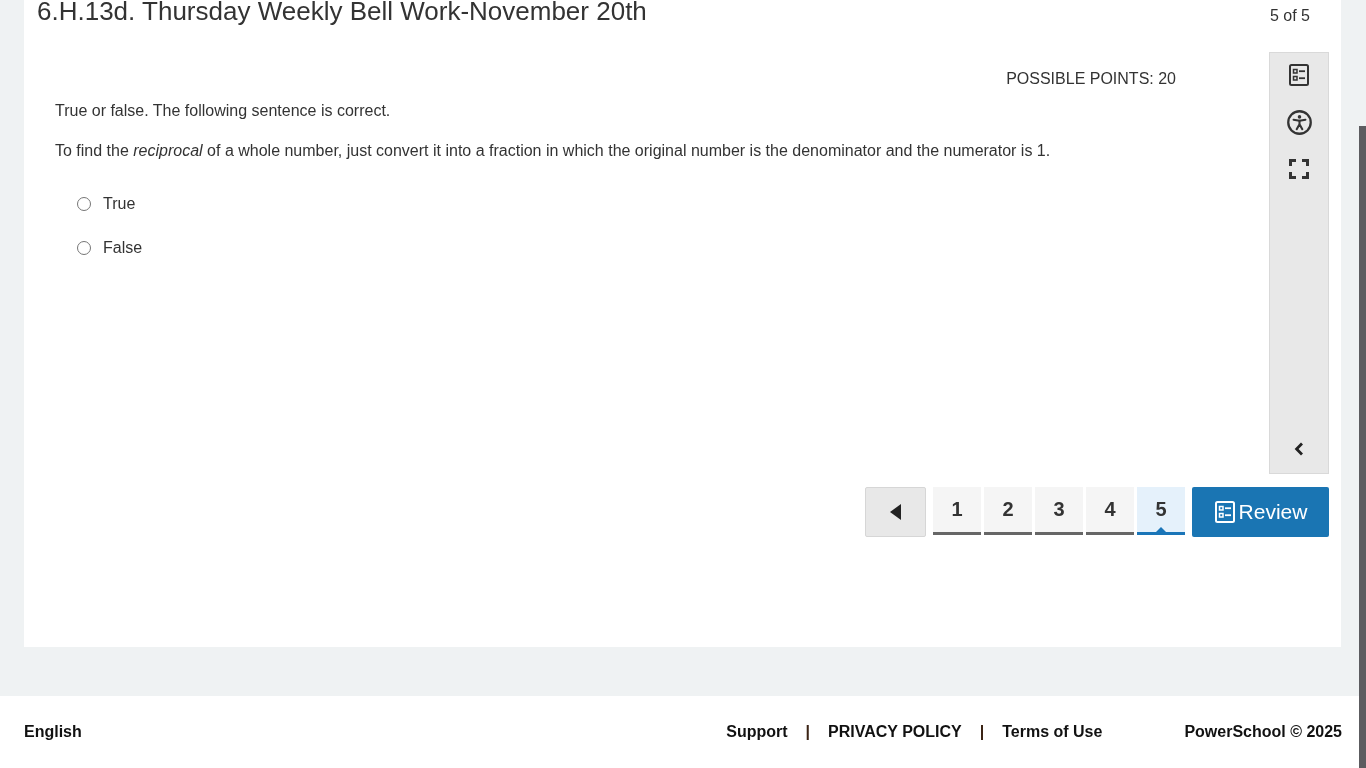 The image size is (1366, 768). I want to click on footer-link: PRIVACY POLICY, so click(895, 732).